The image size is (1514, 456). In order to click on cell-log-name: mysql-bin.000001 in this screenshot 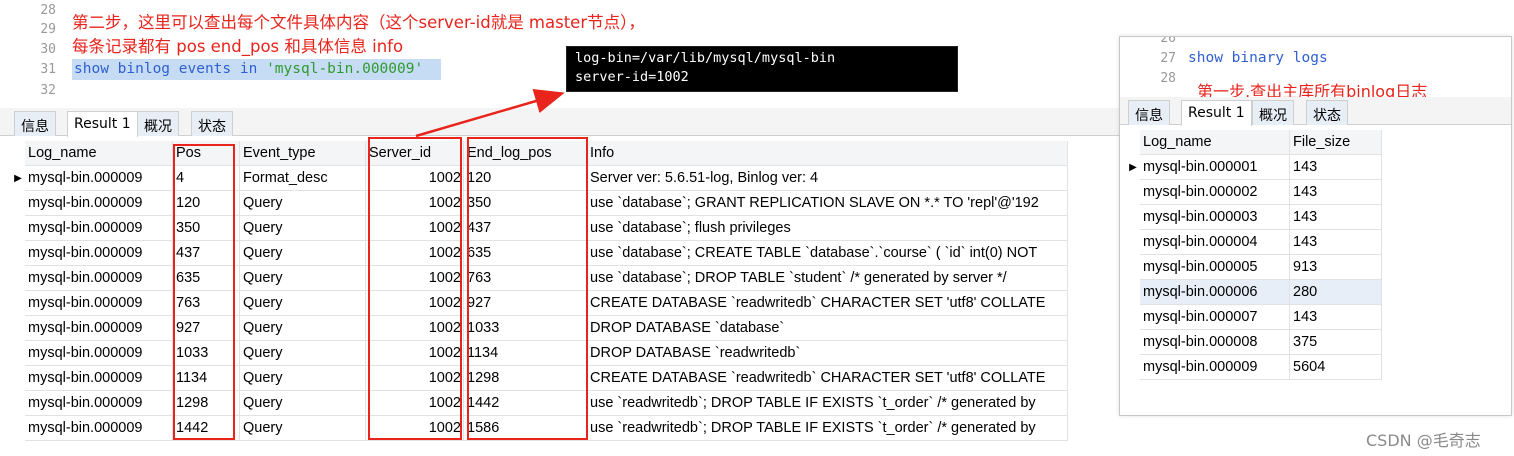, I will do `click(1215, 167)`.